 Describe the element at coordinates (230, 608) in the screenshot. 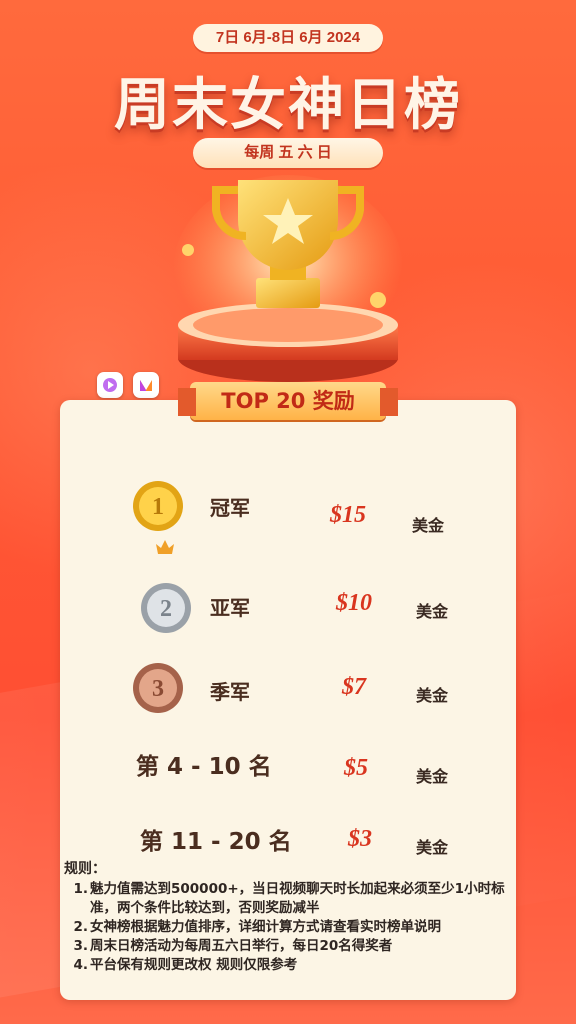

I see `rank-label: 亚军` at that location.